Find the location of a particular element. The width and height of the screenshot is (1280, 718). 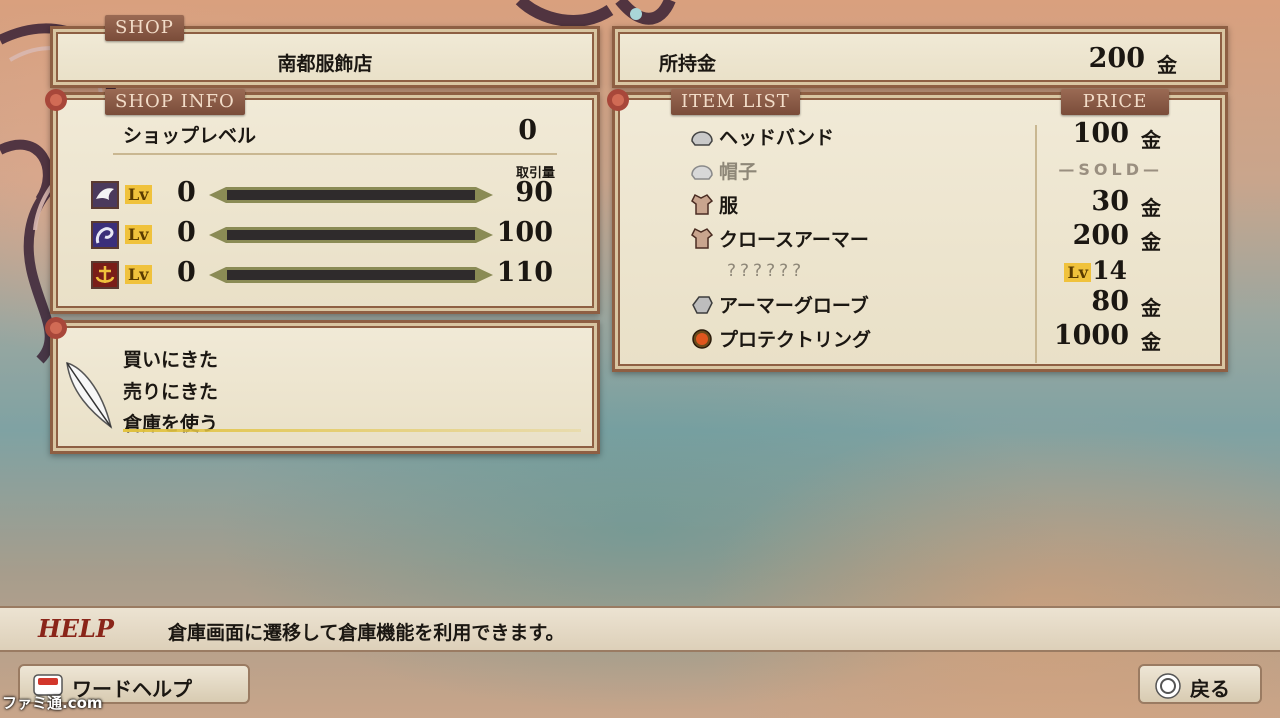

item-row: アーマーグローブ 80 金 is located at coordinates (949, 303).